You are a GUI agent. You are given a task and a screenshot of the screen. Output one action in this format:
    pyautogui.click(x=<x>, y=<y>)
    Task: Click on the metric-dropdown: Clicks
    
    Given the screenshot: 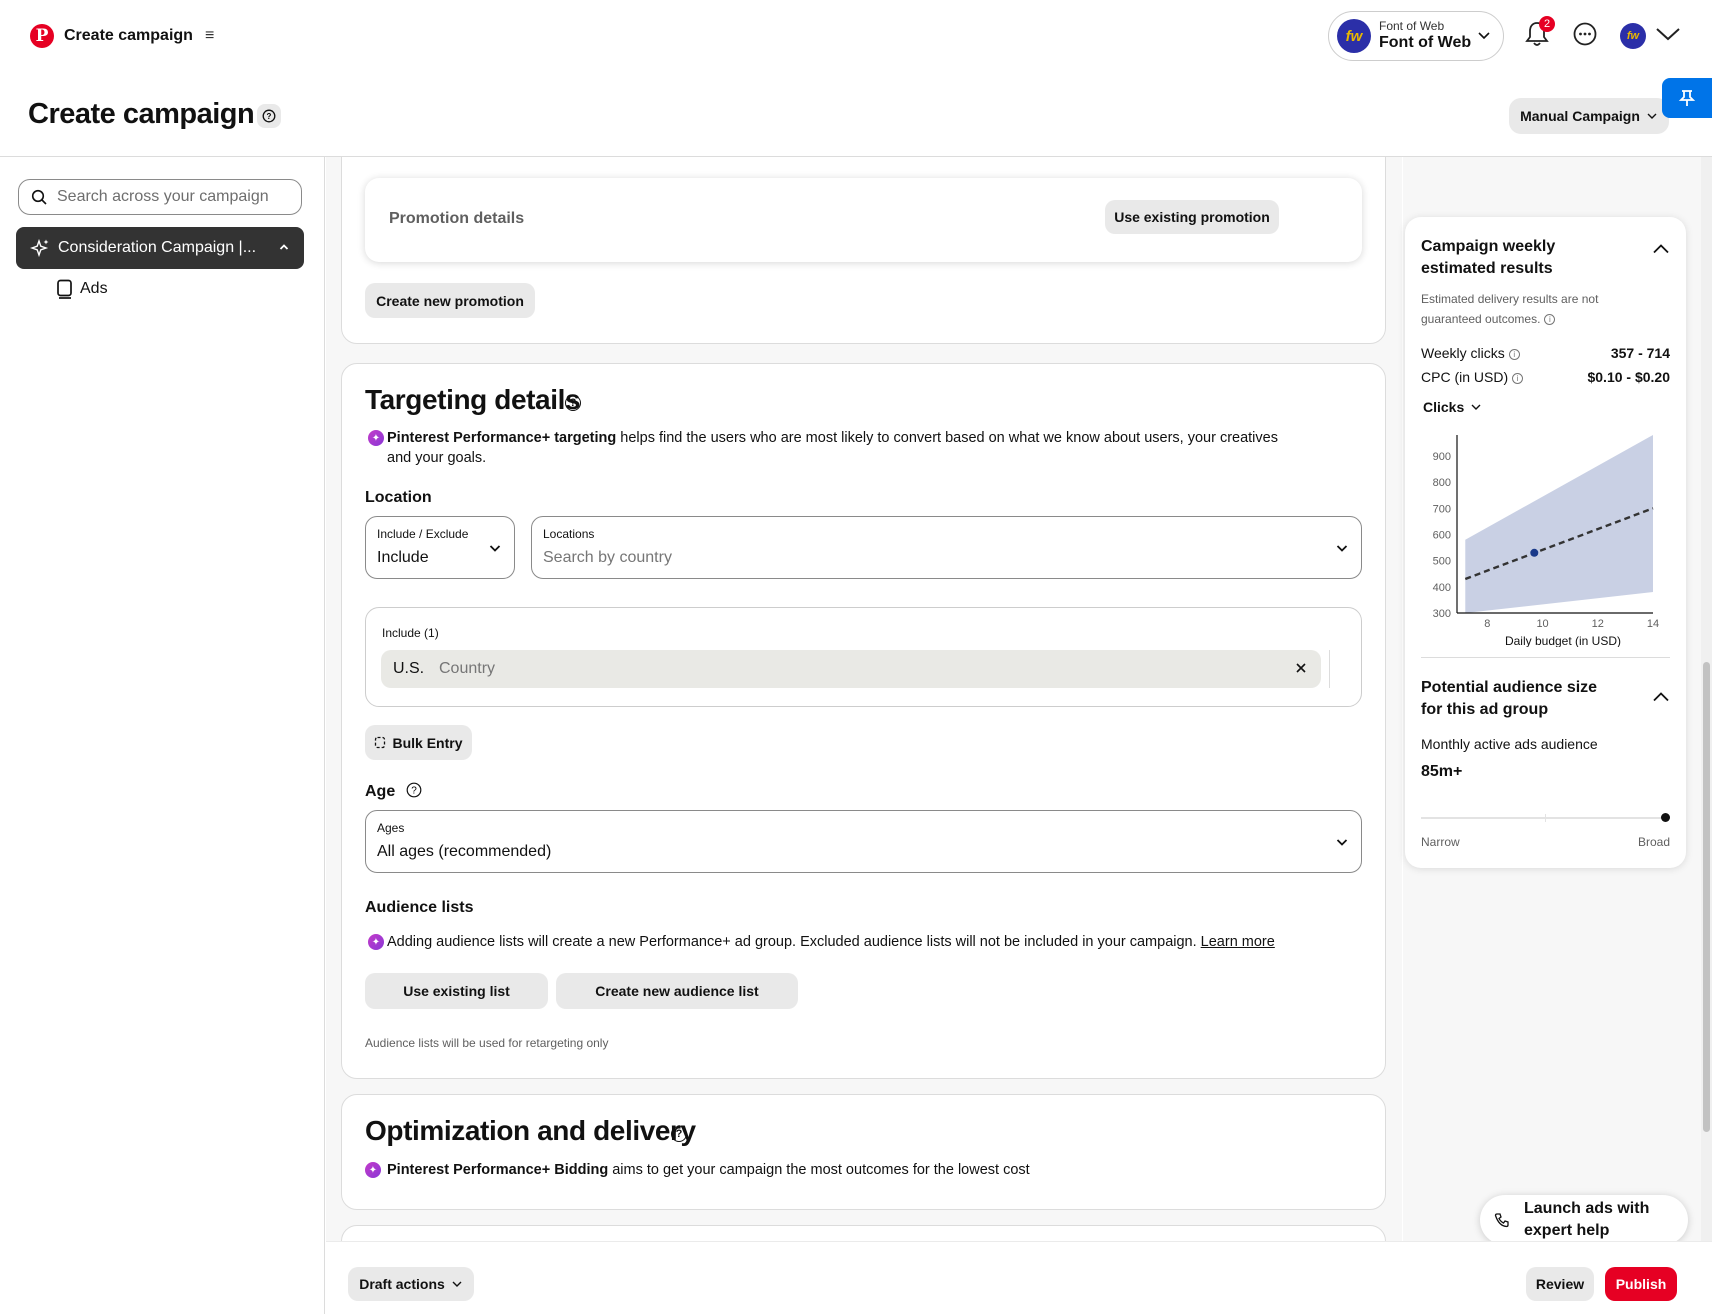 What is the action you would take?
    pyautogui.click(x=1452, y=407)
    